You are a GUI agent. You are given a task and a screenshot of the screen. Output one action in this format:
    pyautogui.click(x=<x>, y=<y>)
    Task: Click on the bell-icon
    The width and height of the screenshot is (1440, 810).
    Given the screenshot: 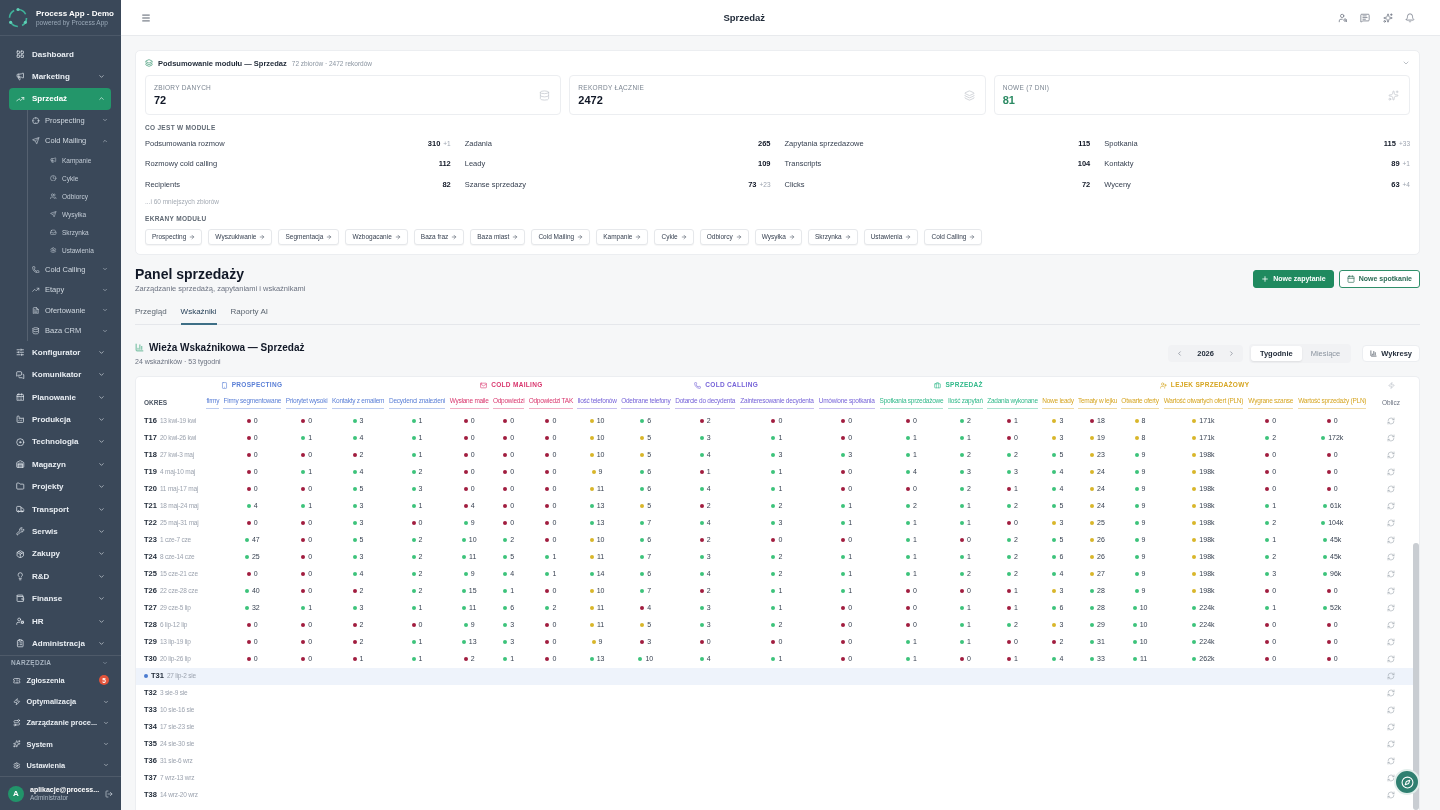 What is the action you would take?
    pyautogui.click(x=1410, y=17)
    